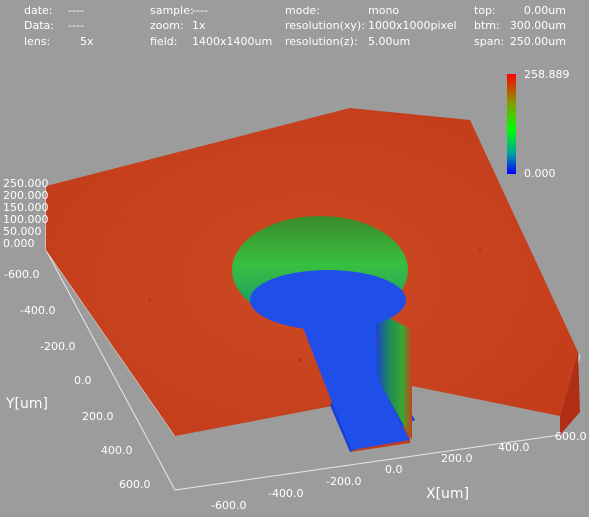 This screenshot has width=589, height=517. Describe the element at coordinates (58, 346) in the screenshot. I see `y-tick: -200.0` at that location.